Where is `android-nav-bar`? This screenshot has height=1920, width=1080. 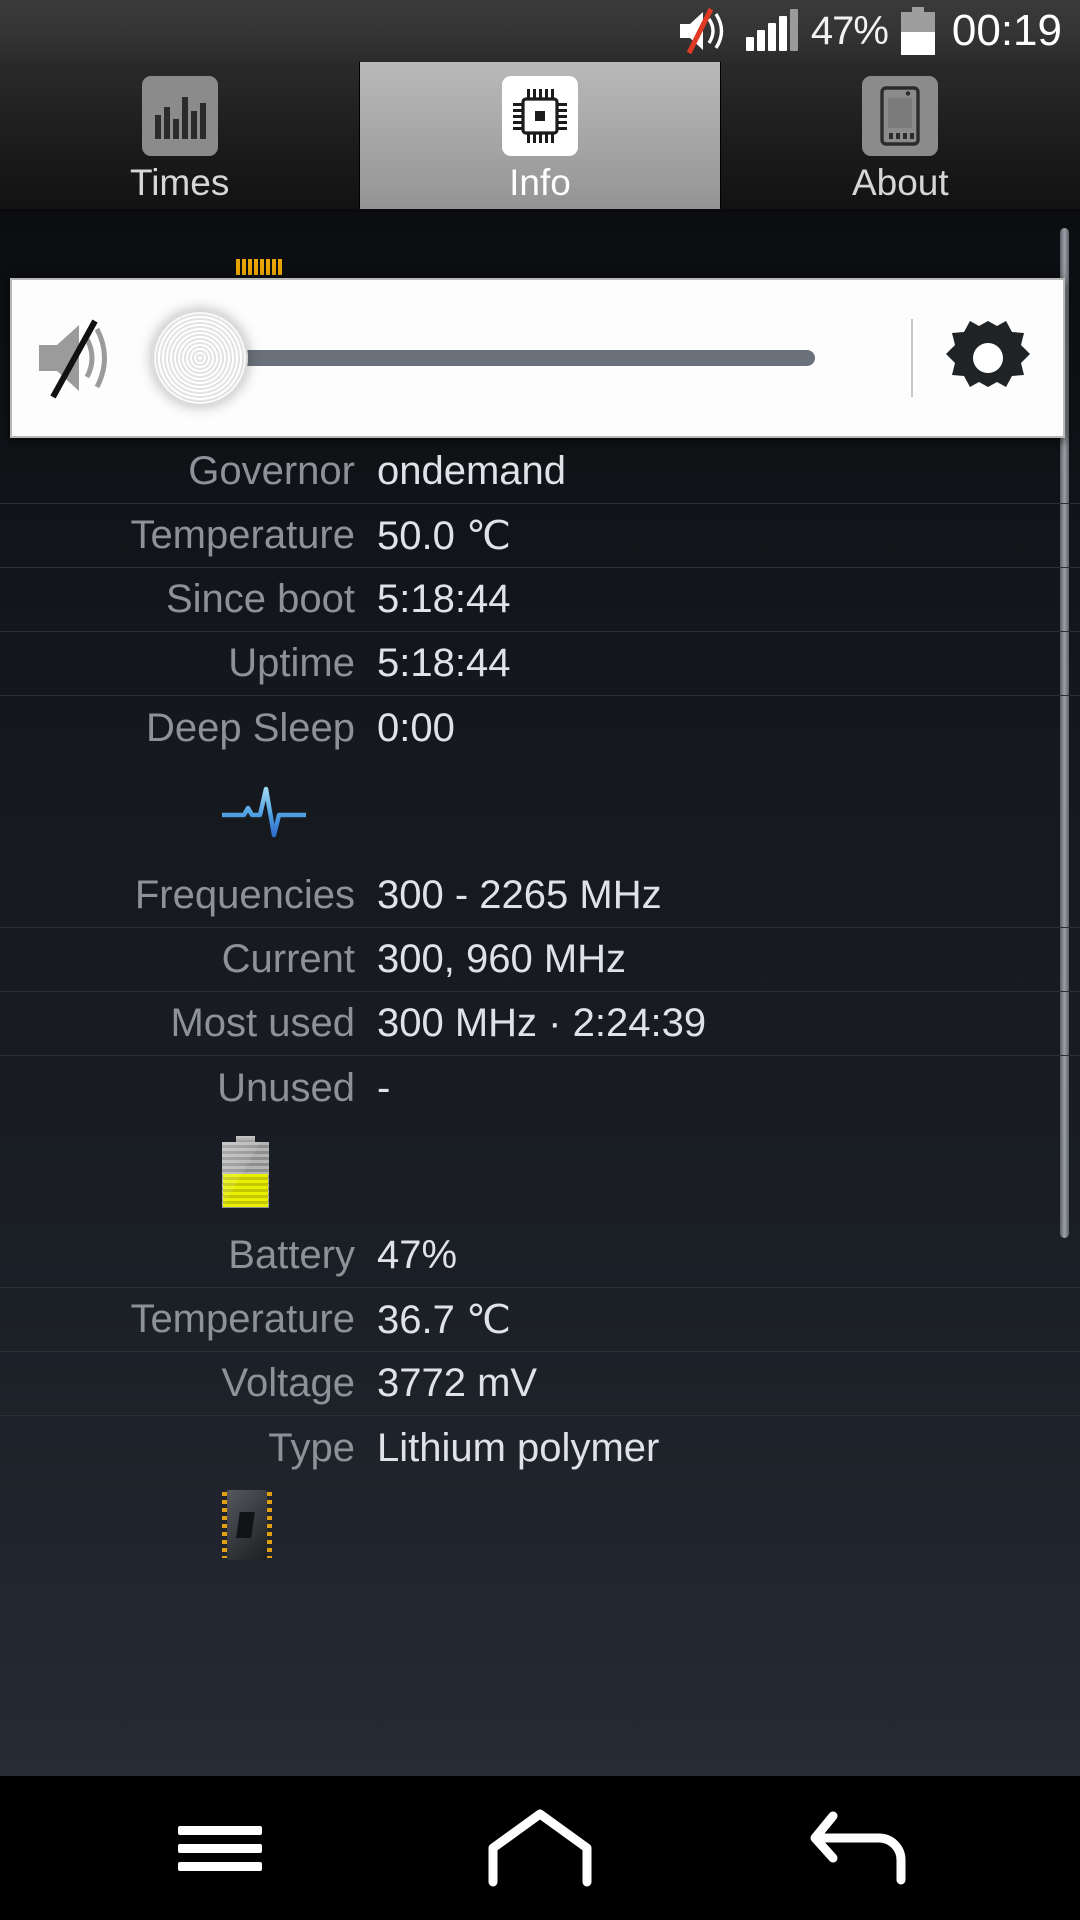
android-nav-bar is located at coordinates (540, 1848).